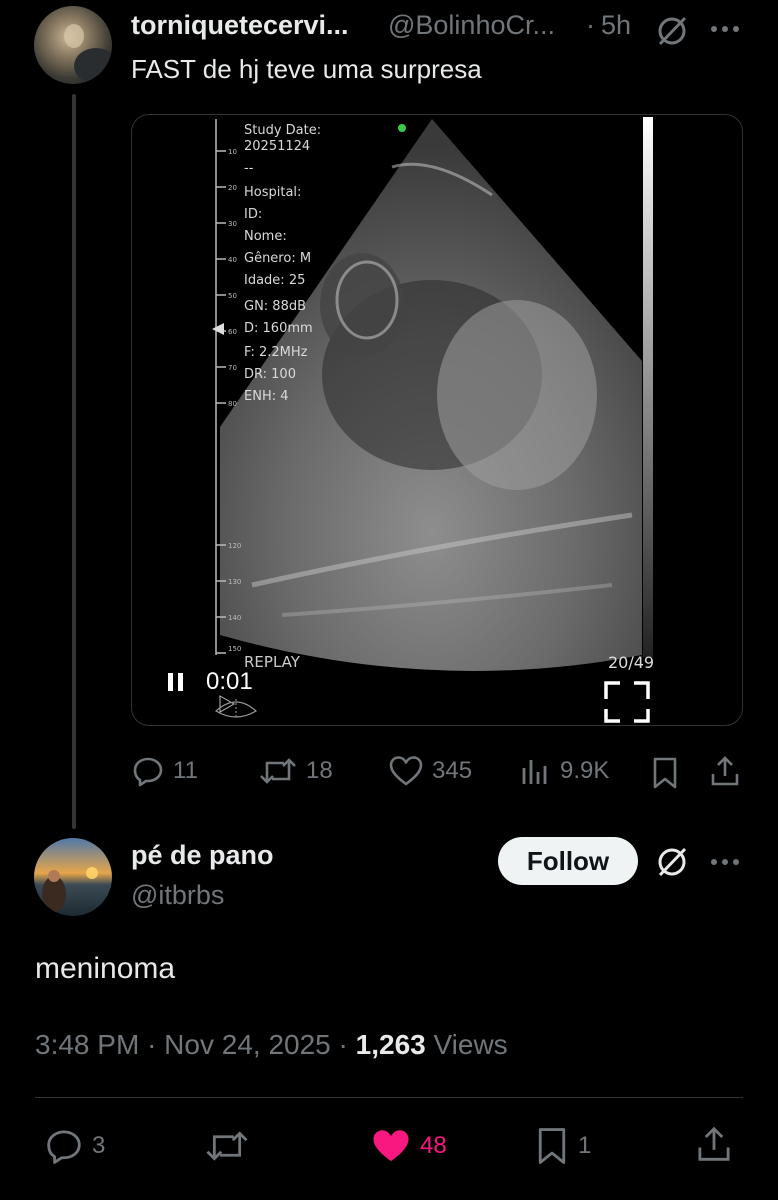 This screenshot has width=778, height=1200. Describe the element at coordinates (237, 706) in the screenshot. I see `video-view-icon` at that location.